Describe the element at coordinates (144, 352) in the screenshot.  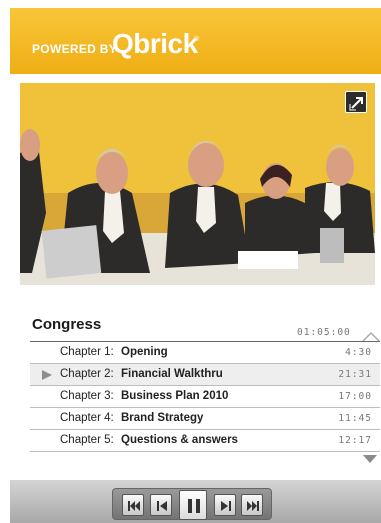
I see `chapter-name: Opening` at that location.